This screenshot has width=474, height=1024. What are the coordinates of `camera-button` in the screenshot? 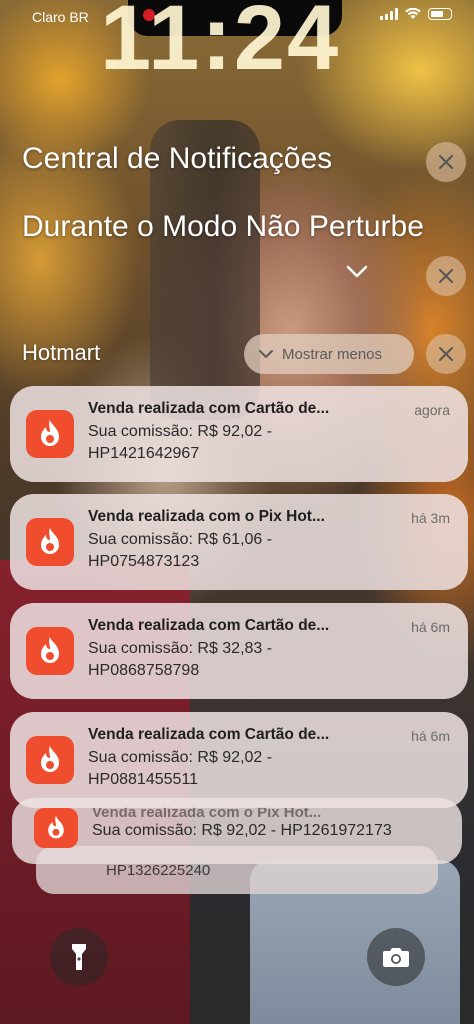 It's located at (396, 957).